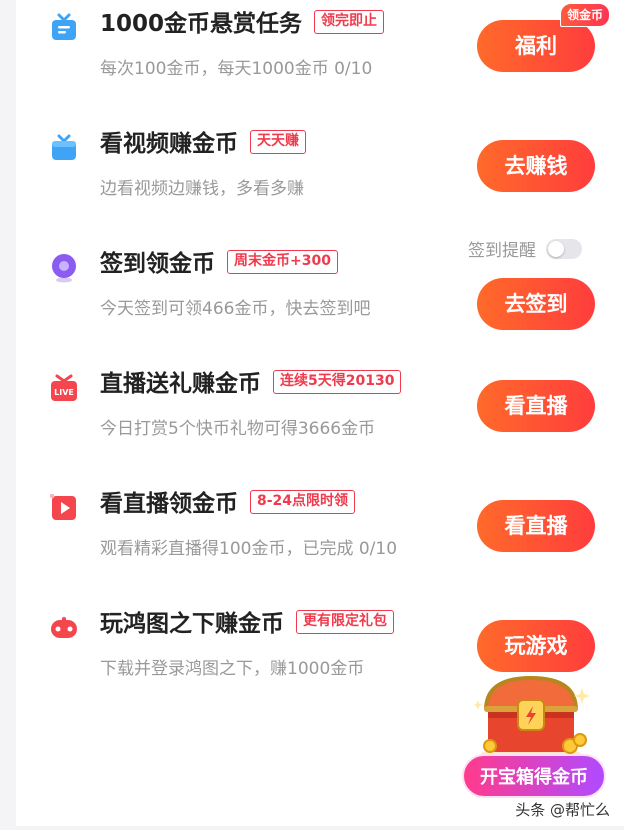  I want to click on task-badge: 领完即止, so click(349, 21).